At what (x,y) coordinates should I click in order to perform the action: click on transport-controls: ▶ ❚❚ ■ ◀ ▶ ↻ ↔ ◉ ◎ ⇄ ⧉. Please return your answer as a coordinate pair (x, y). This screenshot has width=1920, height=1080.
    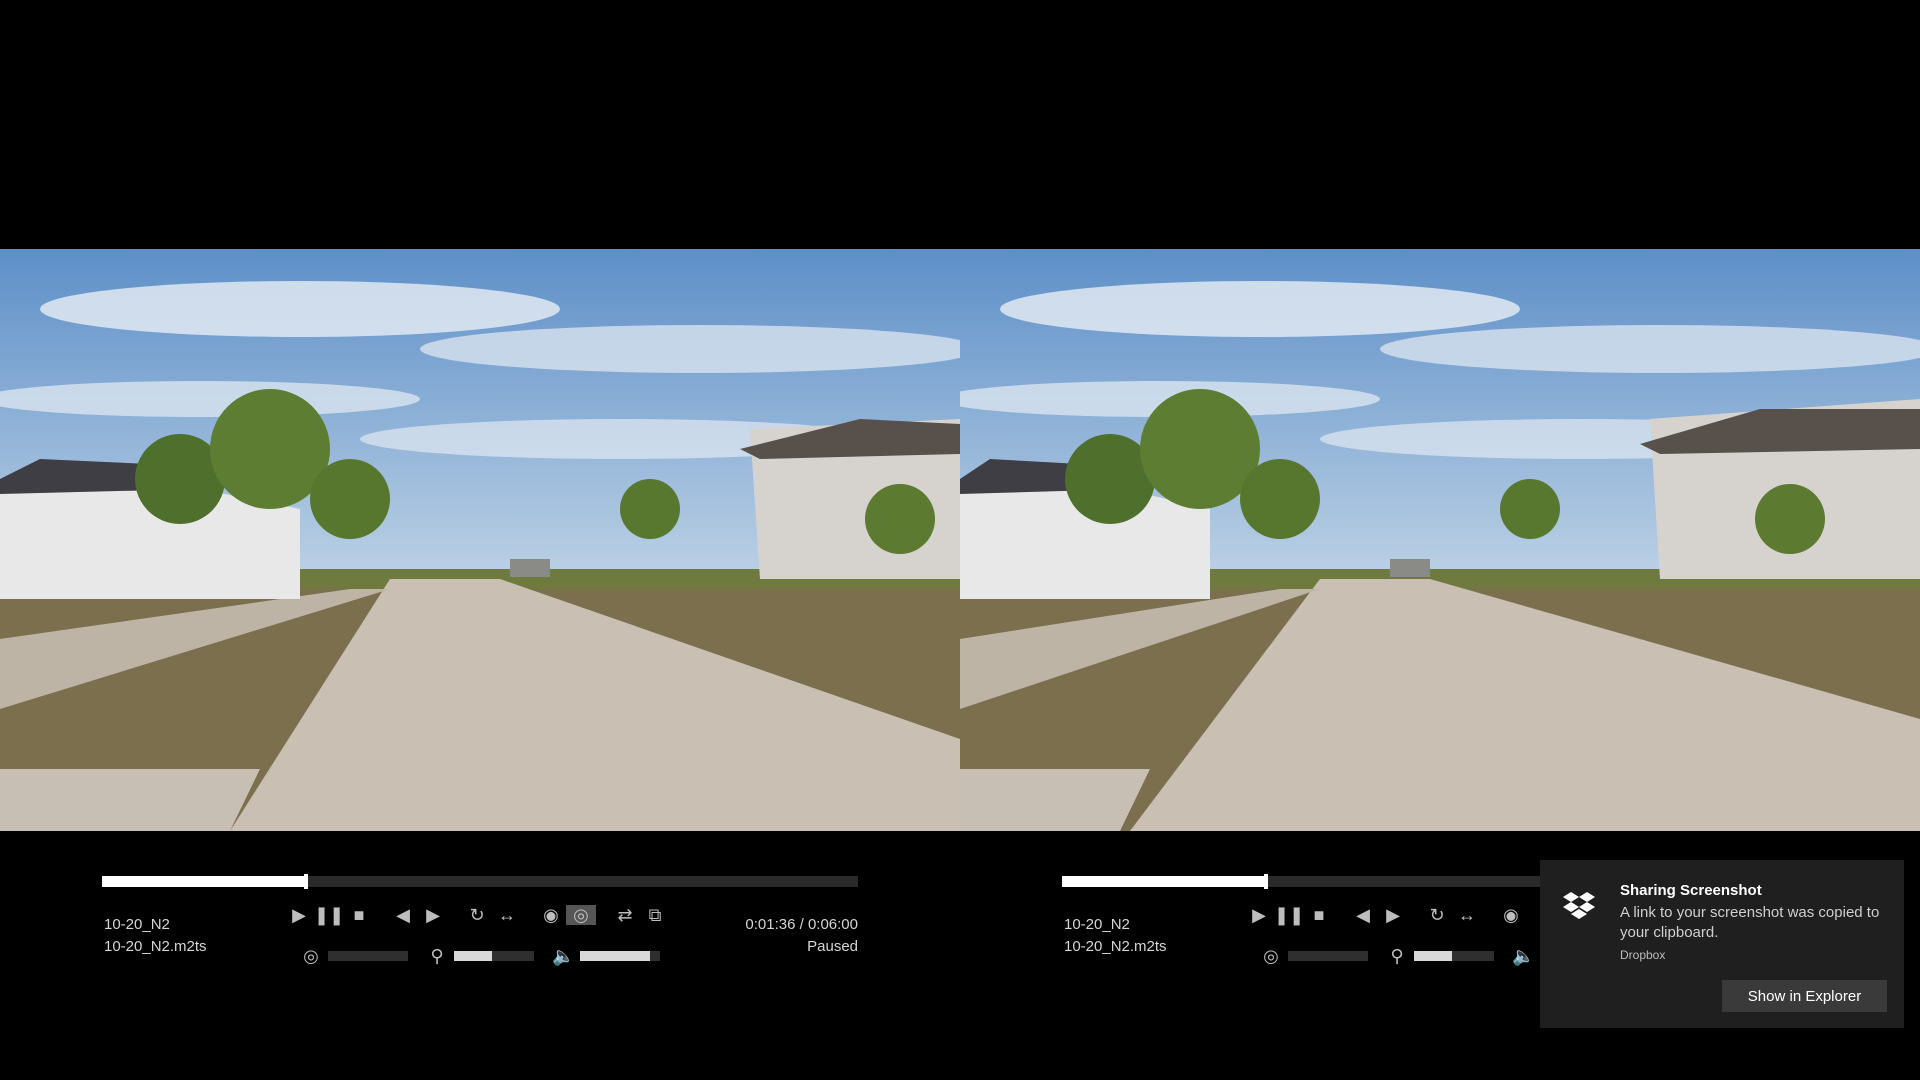
    Looking at the image, I should click on (477, 915).